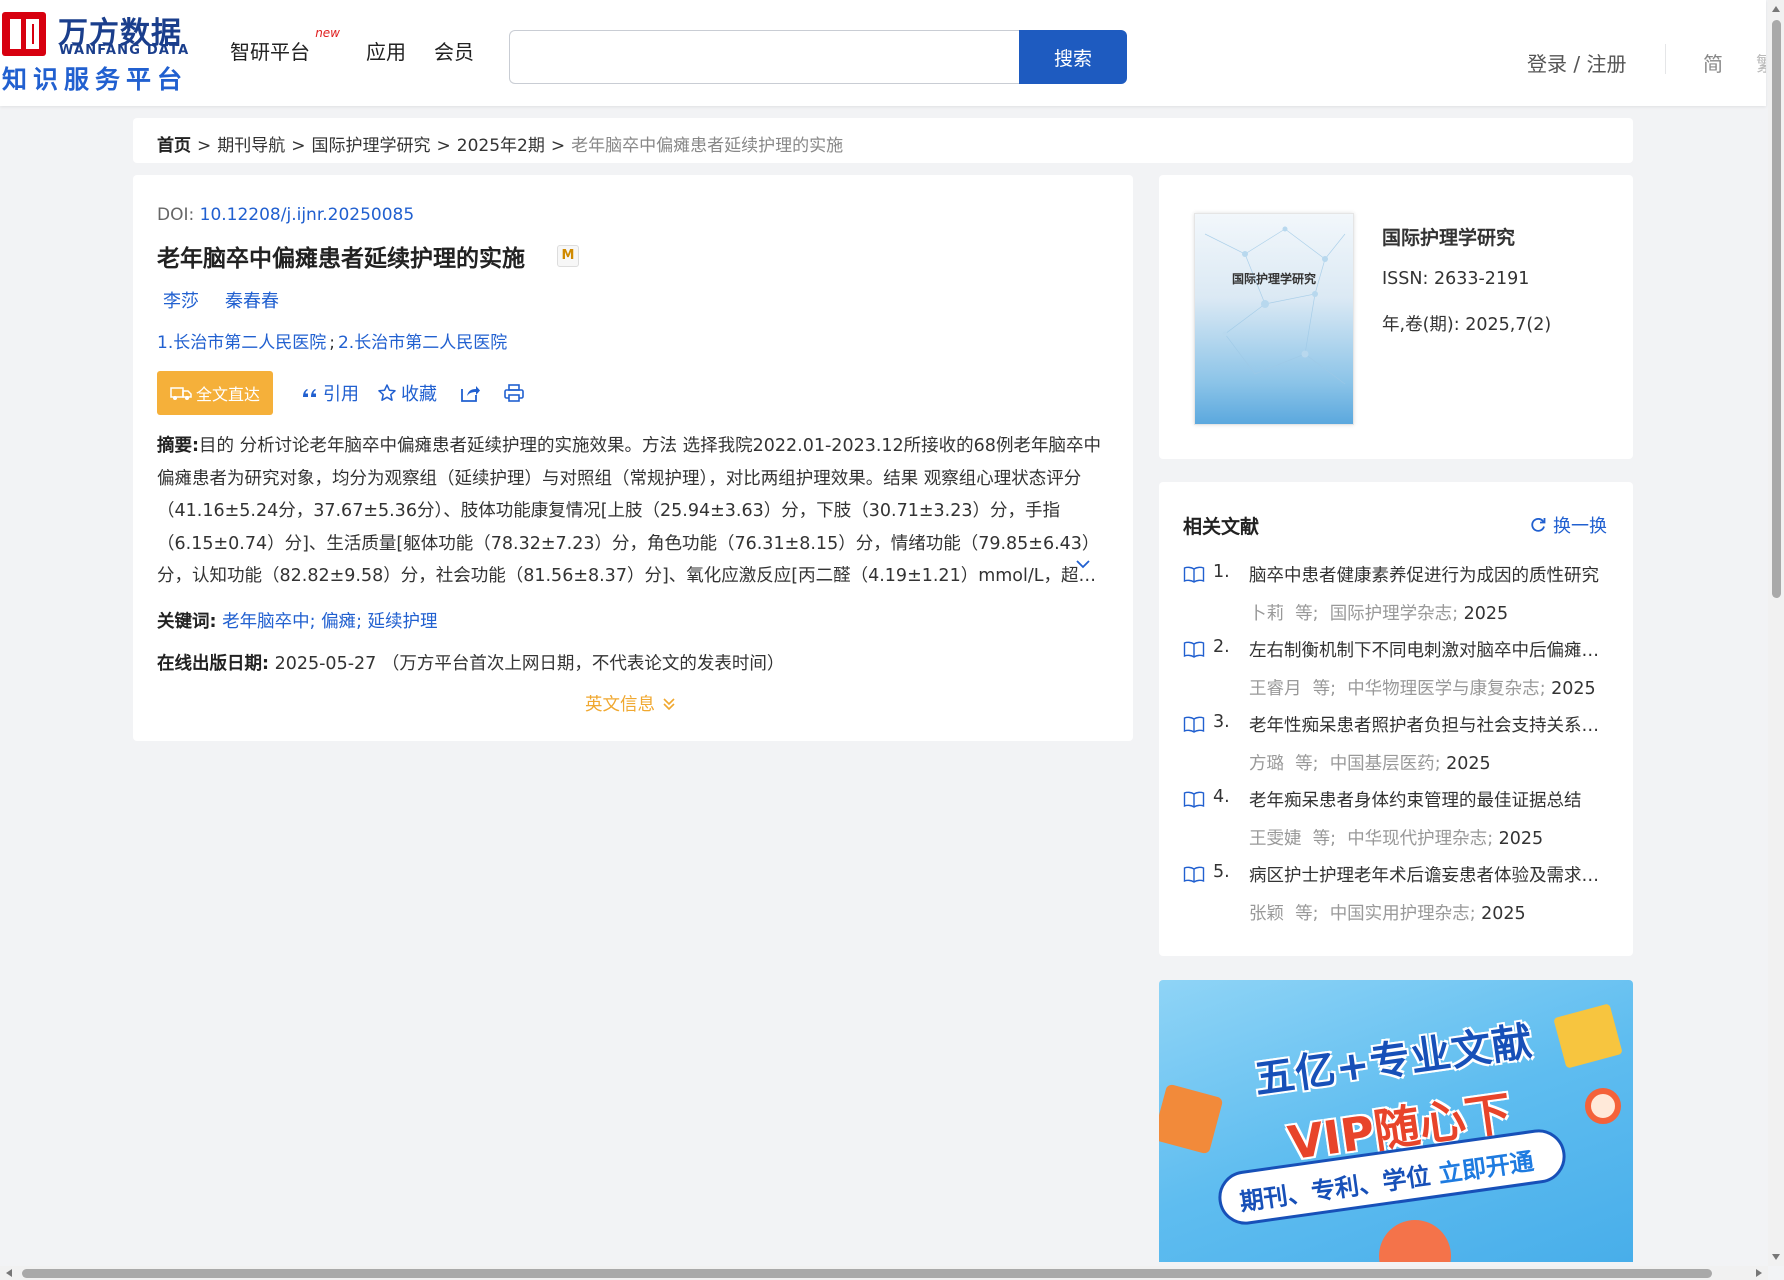 Image resolution: width=1784 pixels, height=1280 pixels. I want to click on affiliation-link: 2.长治市第二人民医院, so click(422, 343).